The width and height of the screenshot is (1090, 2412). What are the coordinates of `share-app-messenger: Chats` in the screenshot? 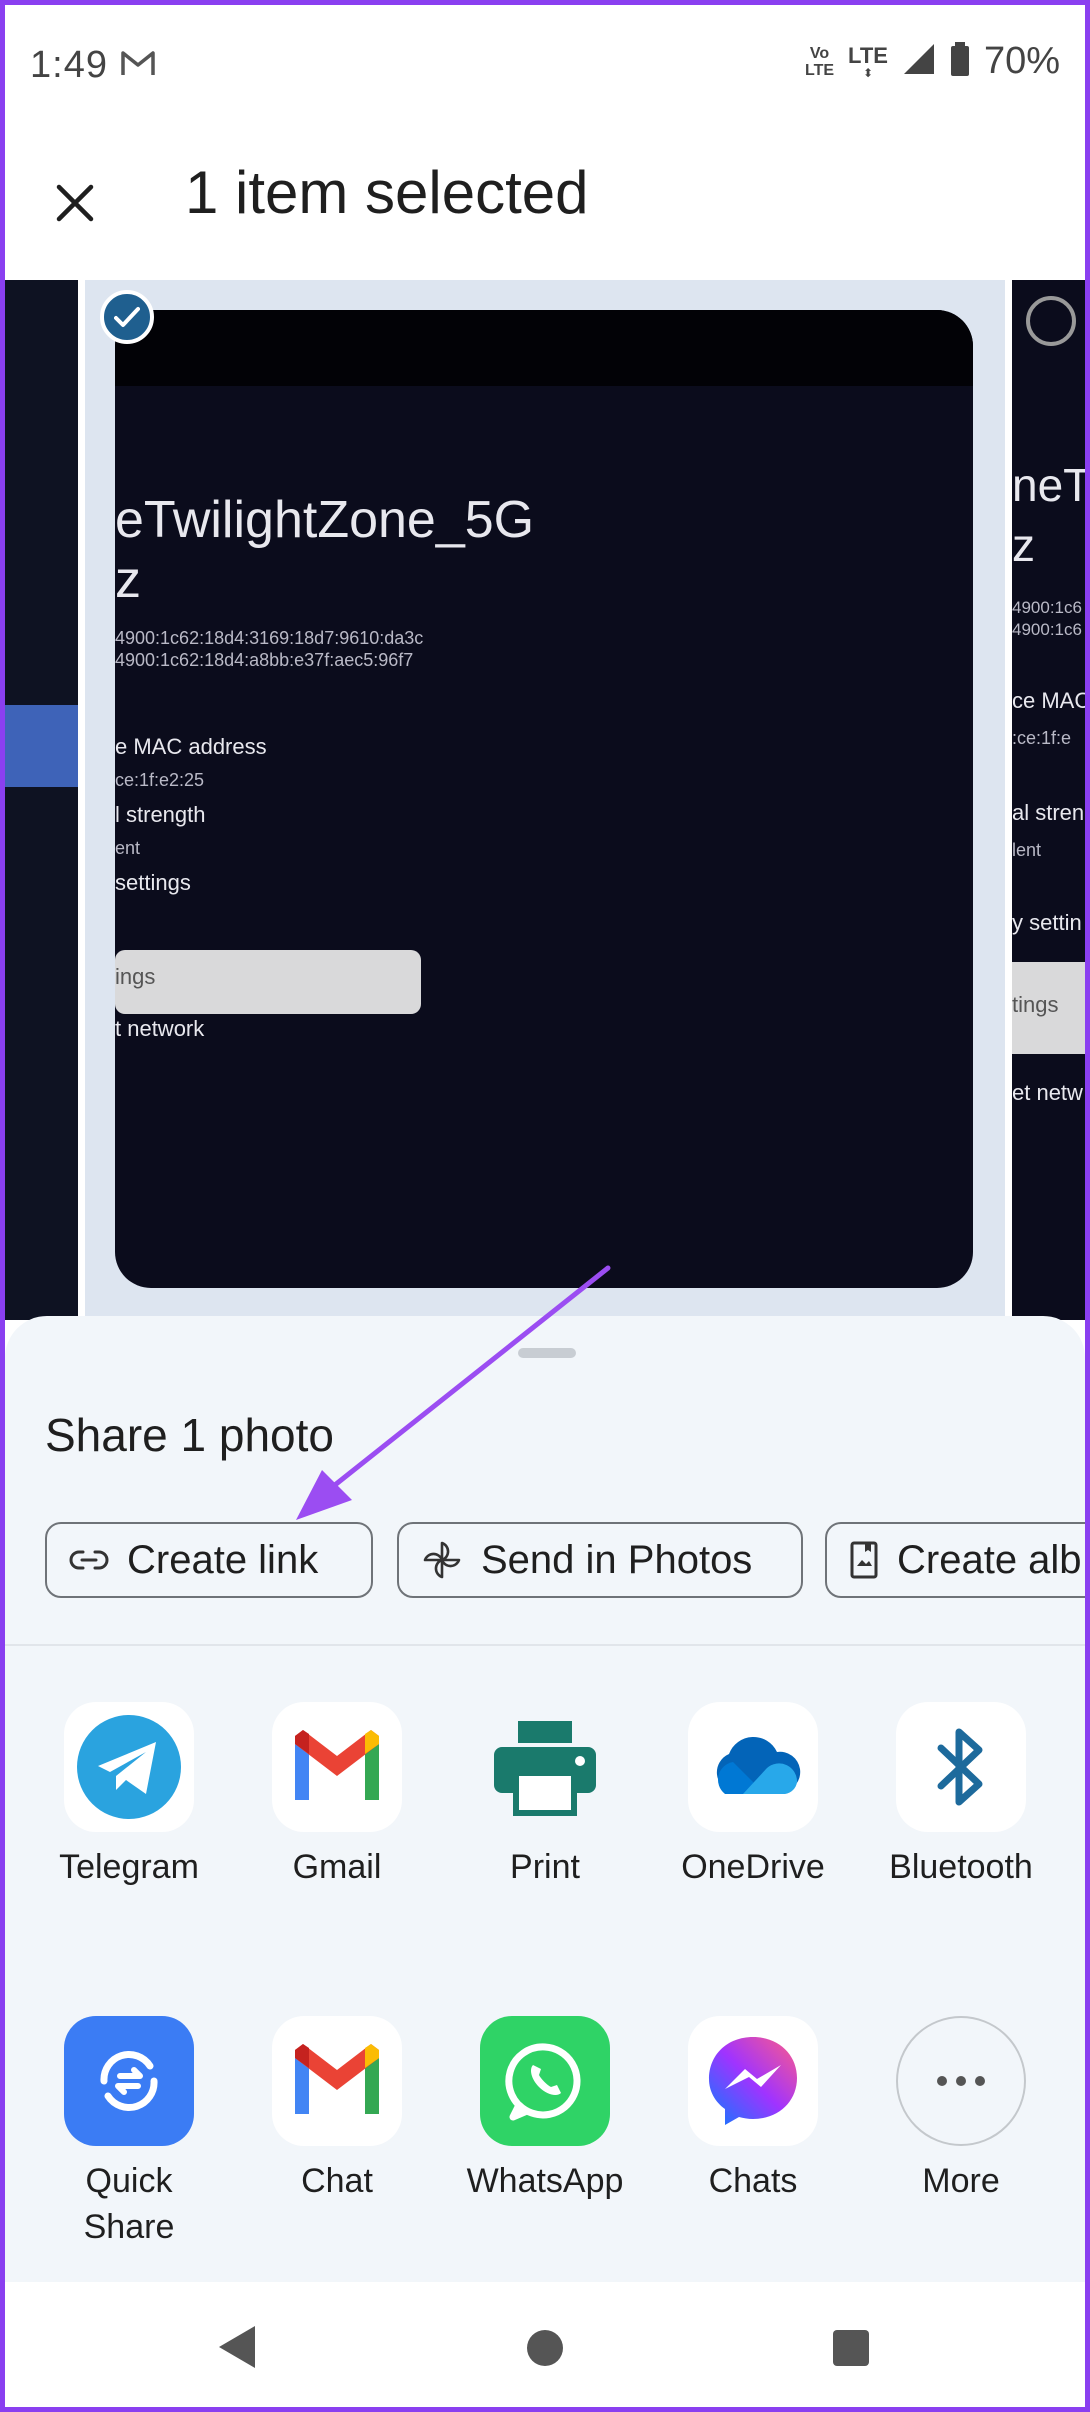 It's located at (753, 2110).